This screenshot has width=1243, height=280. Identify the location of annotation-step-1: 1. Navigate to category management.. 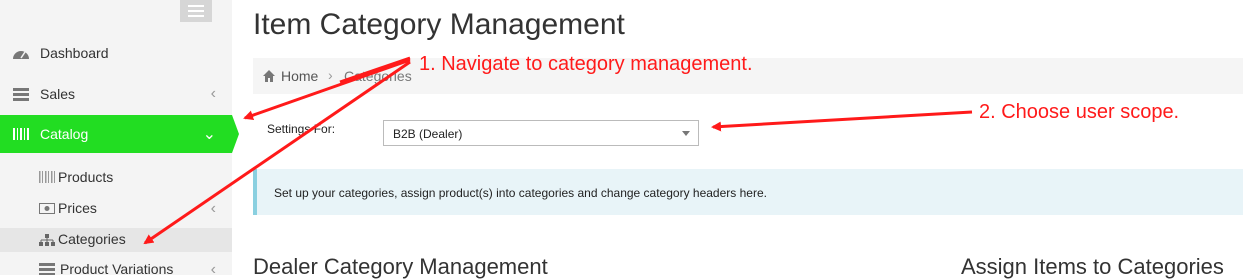
(586, 64).